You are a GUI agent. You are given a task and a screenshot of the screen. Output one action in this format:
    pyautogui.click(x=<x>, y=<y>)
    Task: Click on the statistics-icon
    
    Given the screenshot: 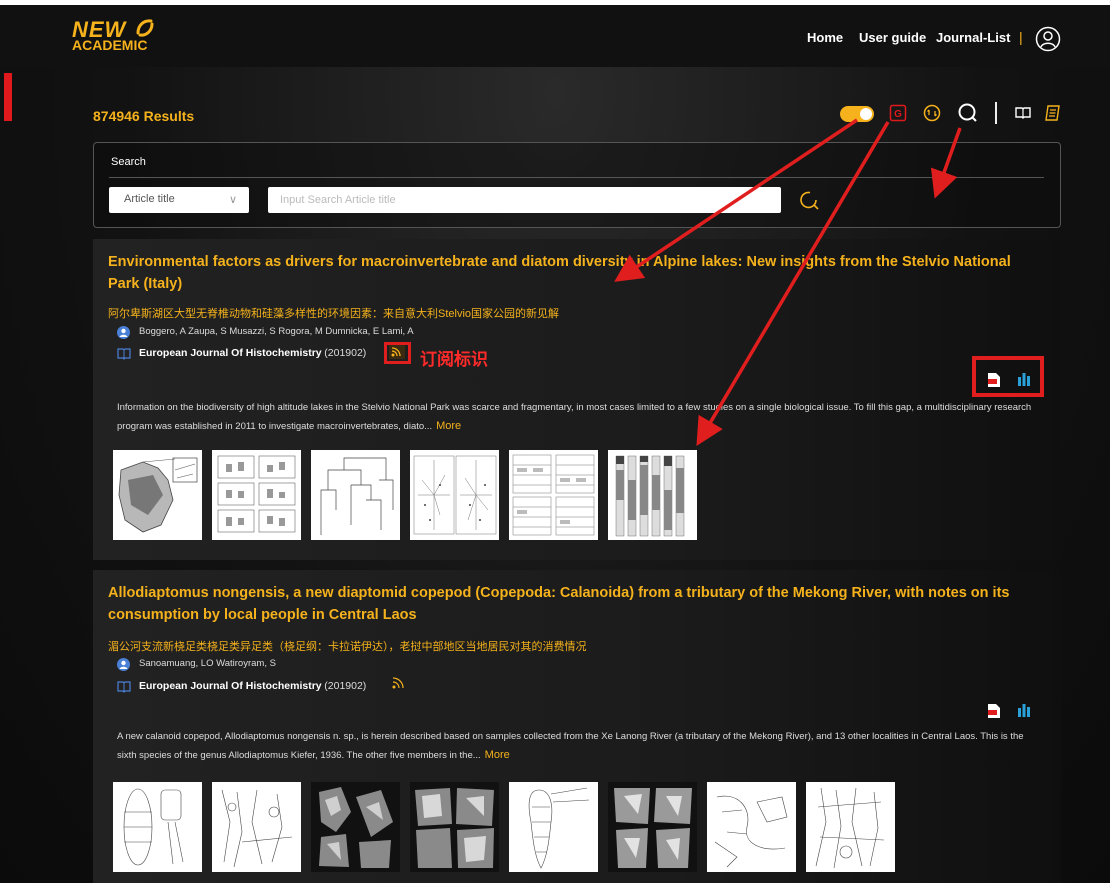 What is the action you would take?
    pyautogui.click(x=1024, y=710)
    